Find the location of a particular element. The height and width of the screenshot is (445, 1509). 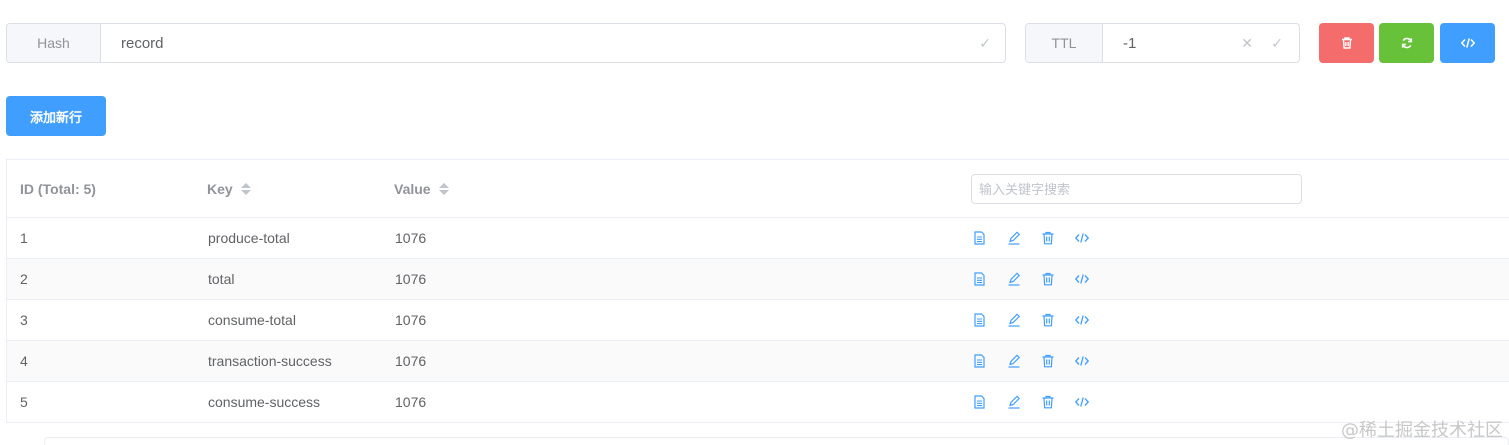

view-code-button is located at coordinates (1467, 43).